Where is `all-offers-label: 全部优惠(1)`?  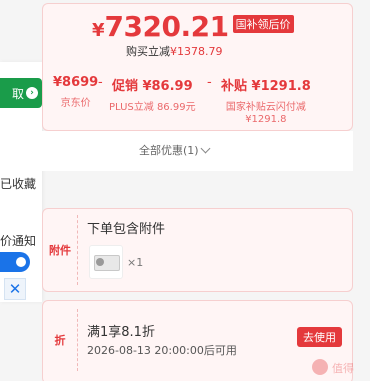
all-offers-label: 全部优惠(1) is located at coordinates (169, 150).